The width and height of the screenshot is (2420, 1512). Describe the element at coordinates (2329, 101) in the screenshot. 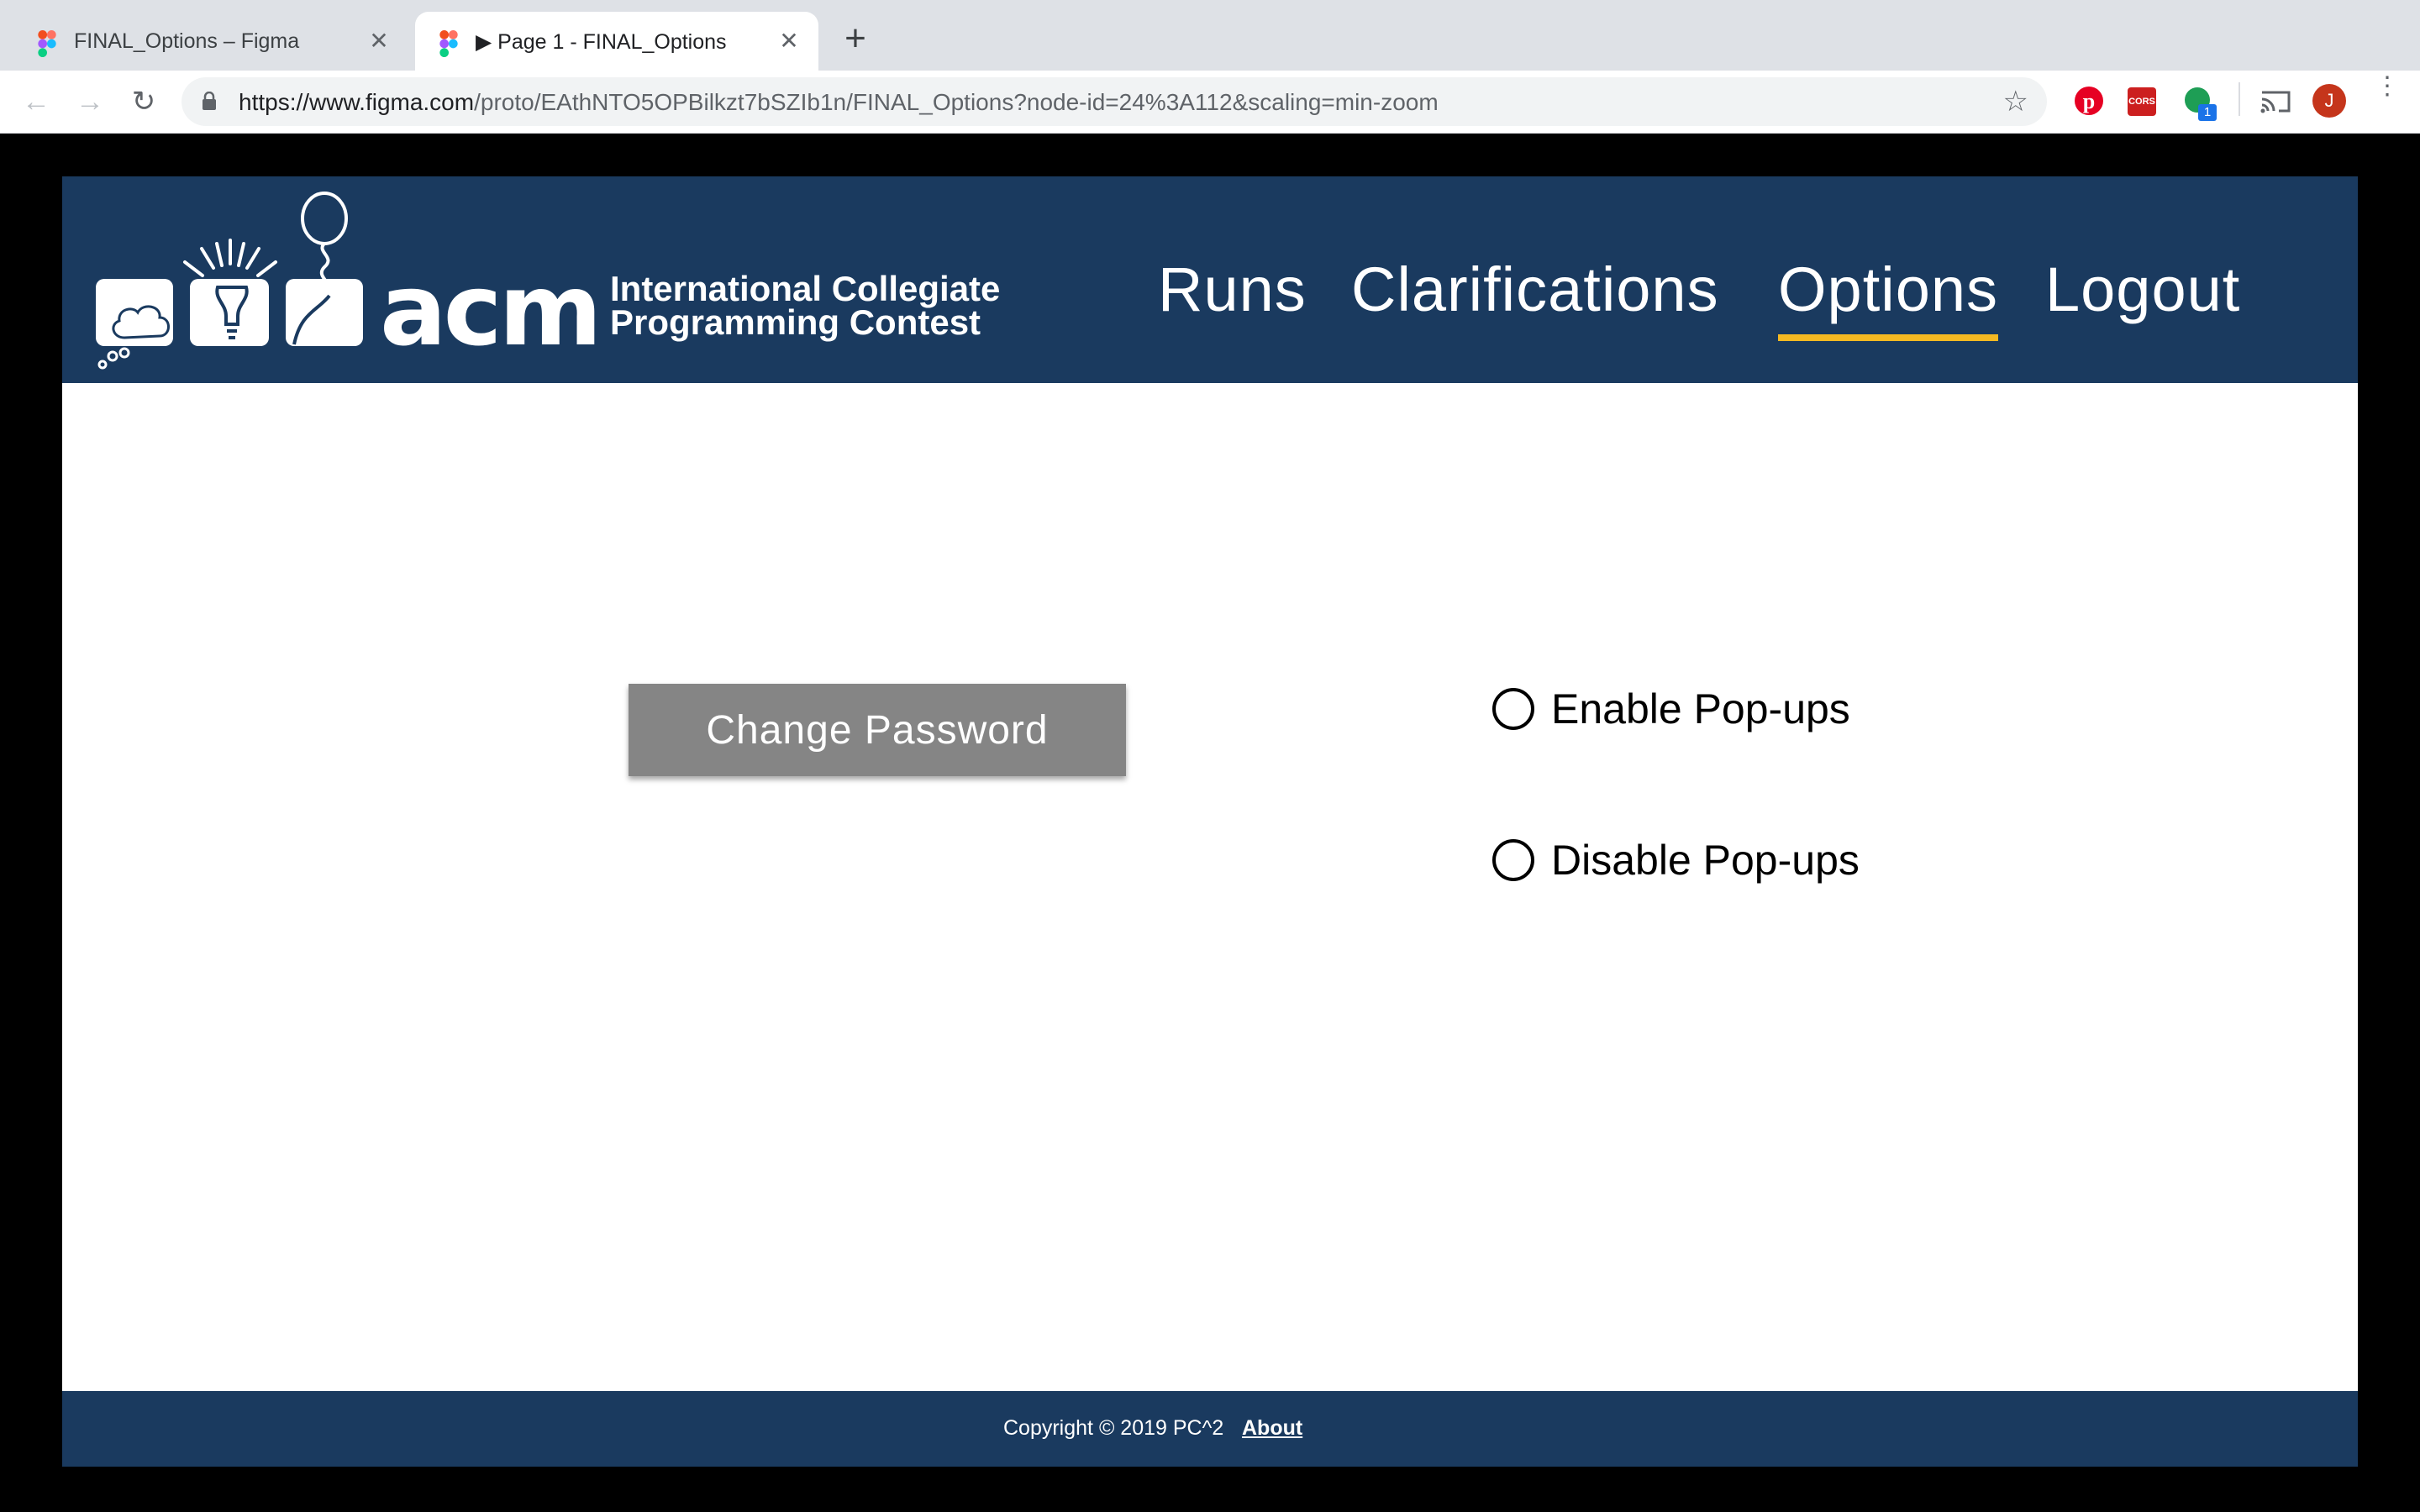

I see `profile-avatar: J` at that location.